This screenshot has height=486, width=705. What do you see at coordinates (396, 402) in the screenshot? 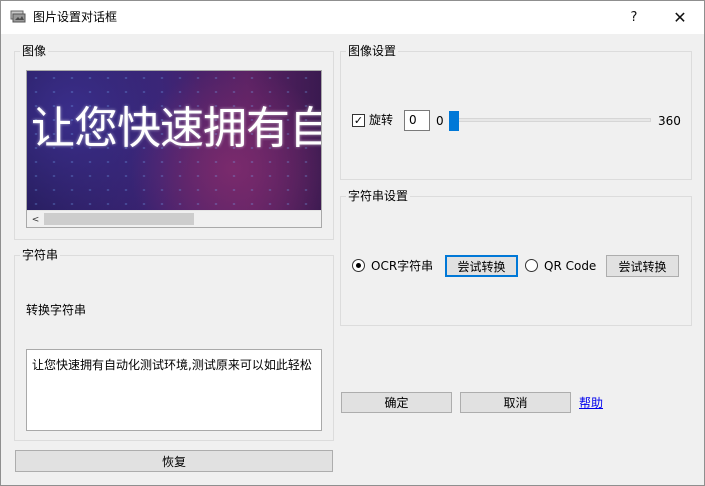
I see `ok-button: 确定` at bounding box center [396, 402].